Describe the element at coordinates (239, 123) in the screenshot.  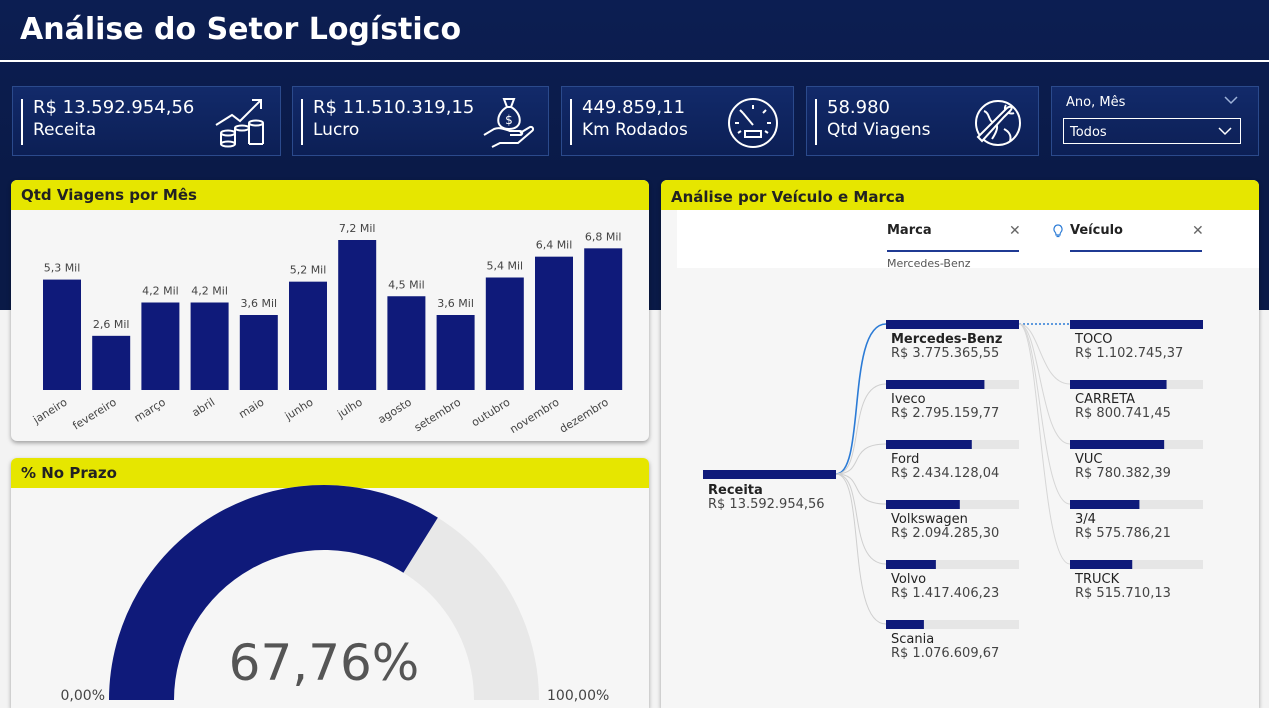
I see `money-growth-icon` at that location.